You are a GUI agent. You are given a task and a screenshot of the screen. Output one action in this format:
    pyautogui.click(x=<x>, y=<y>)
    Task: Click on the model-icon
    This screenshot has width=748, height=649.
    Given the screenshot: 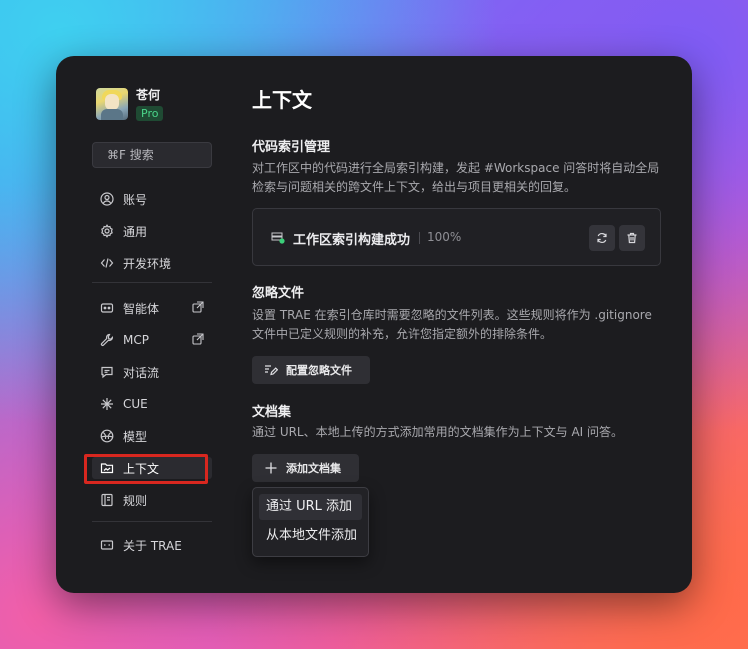 What is the action you would take?
    pyautogui.click(x=107, y=436)
    